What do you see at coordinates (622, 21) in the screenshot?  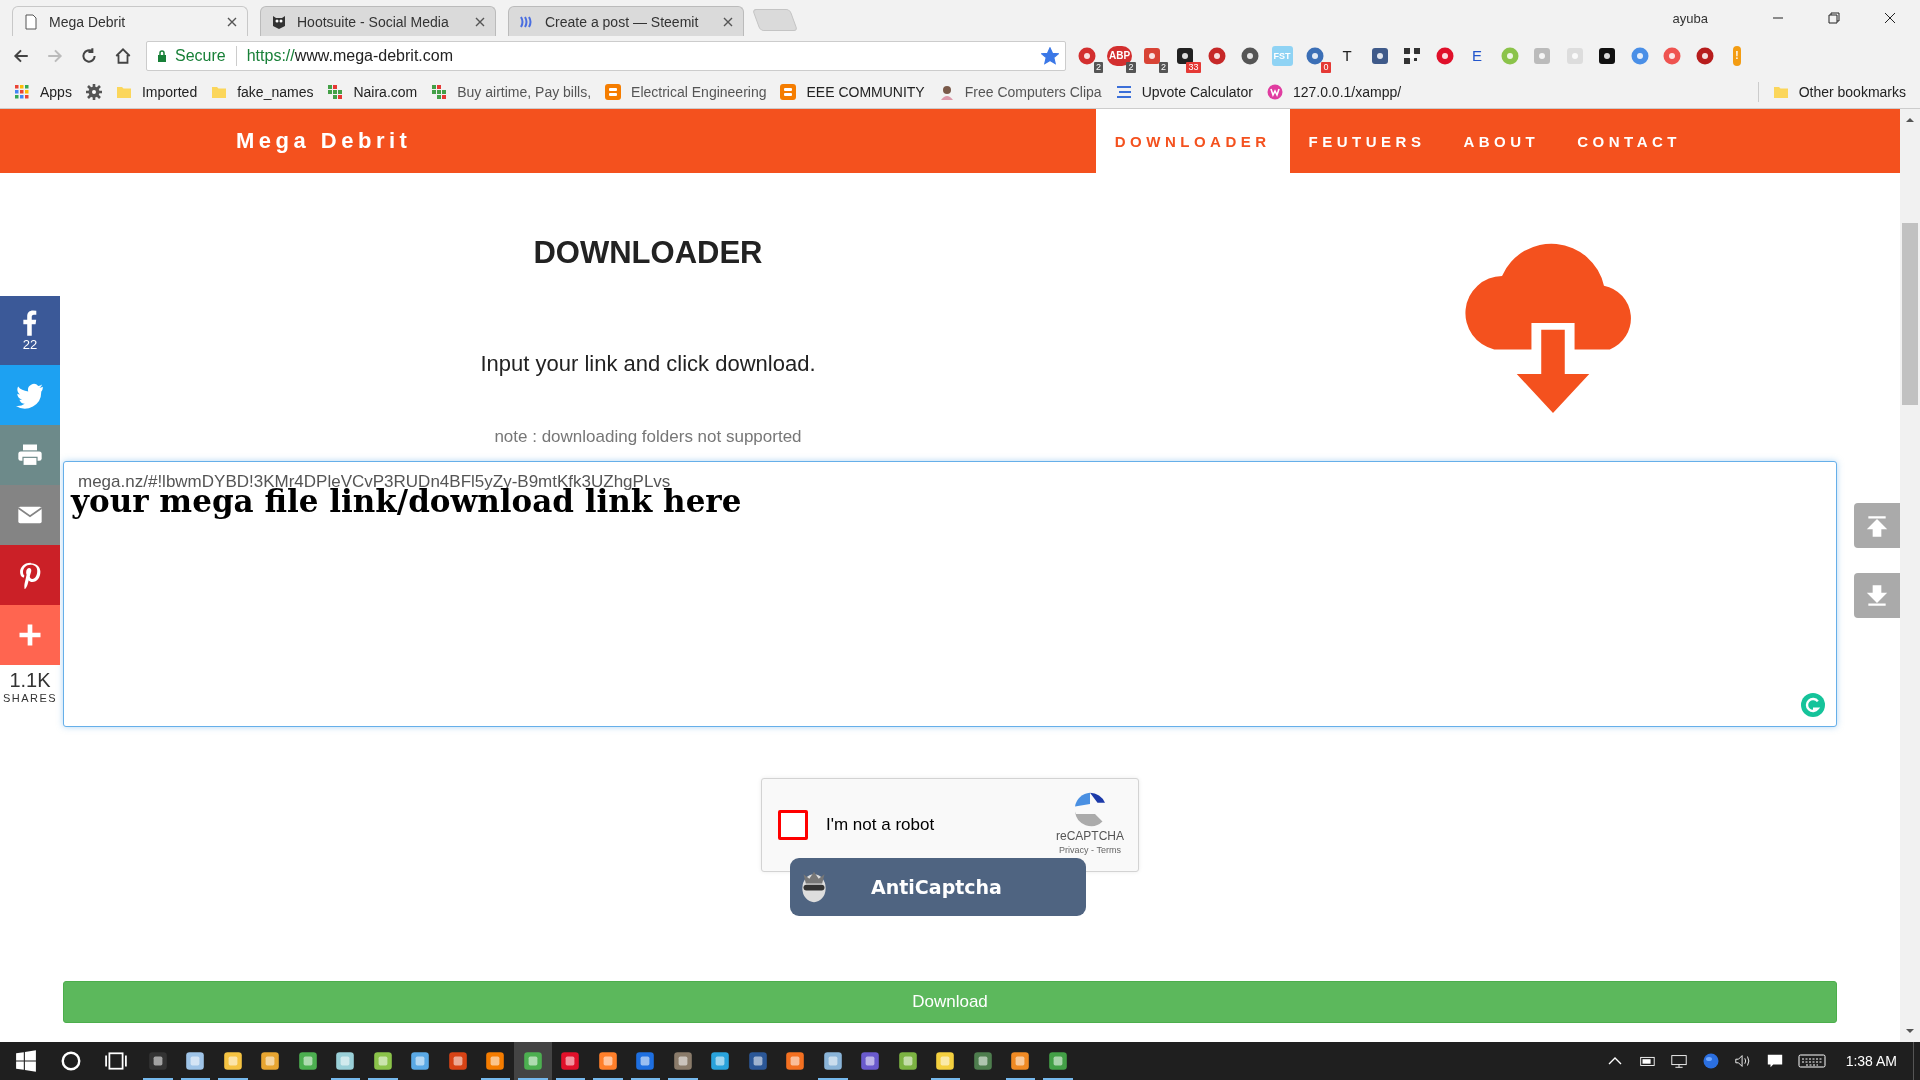 I see `tab-title: Create a post — Steemit` at bounding box center [622, 21].